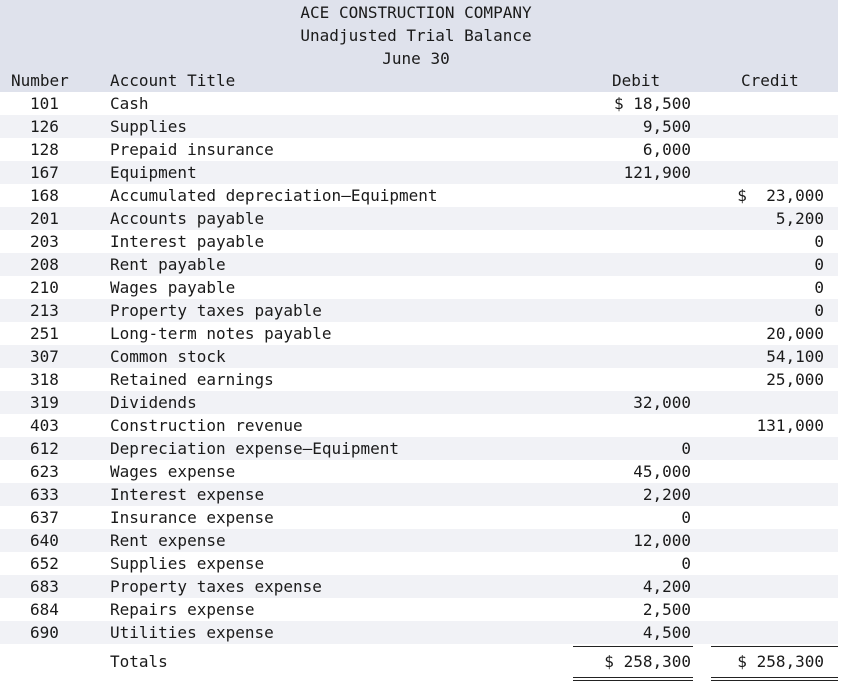  What do you see at coordinates (666, 149) in the screenshot?
I see `debit-amount: 6,000` at bounding box center [666, 149].